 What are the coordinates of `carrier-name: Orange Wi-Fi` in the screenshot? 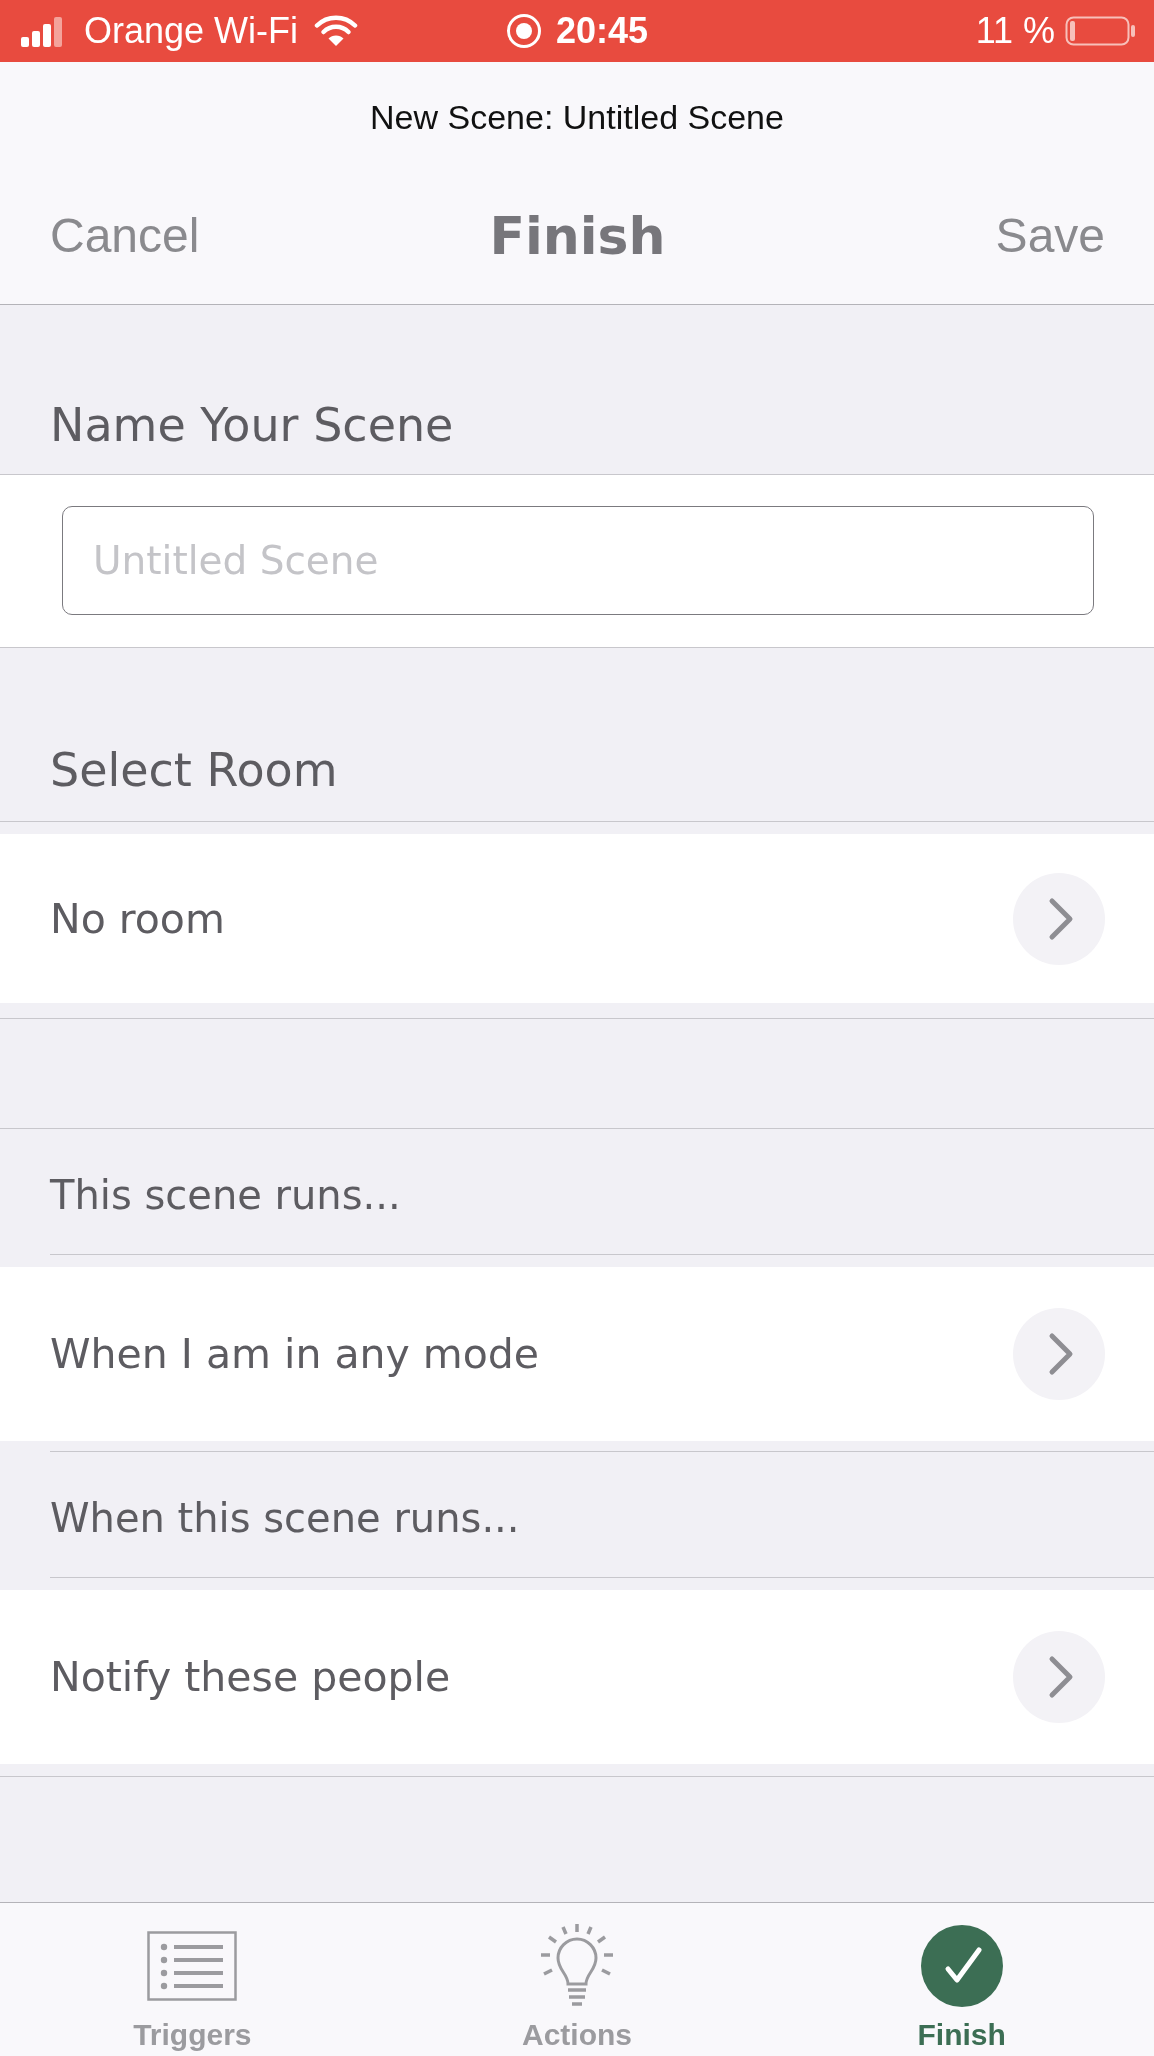 It's located at (191, 31).